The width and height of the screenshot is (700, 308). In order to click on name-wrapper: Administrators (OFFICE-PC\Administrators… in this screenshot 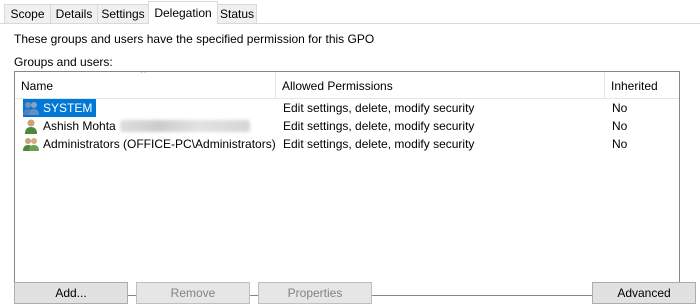, I will do `click(151, 144)`.